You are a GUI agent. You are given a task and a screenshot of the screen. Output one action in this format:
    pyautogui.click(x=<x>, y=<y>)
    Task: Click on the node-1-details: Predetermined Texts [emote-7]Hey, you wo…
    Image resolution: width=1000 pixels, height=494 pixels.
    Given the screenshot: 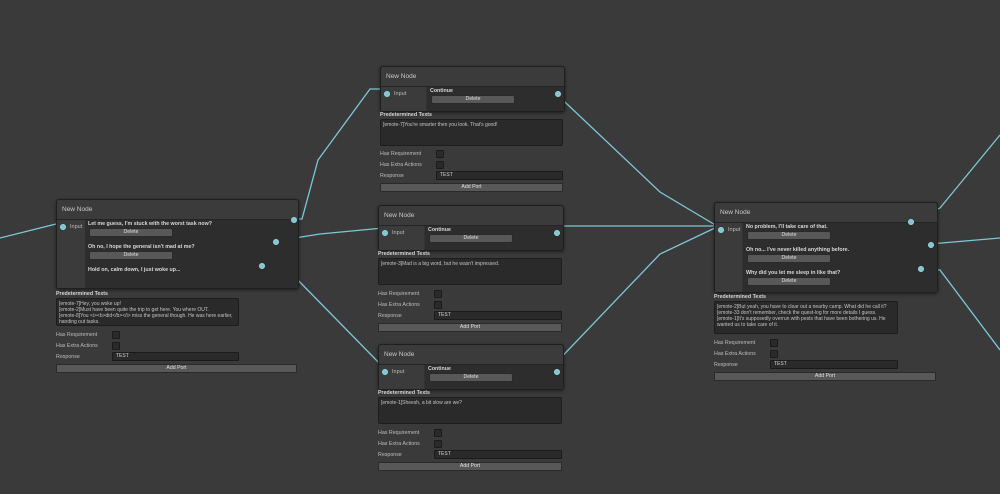 What is the action you would take?
    pyautogui.click(x=176, y=332)
    